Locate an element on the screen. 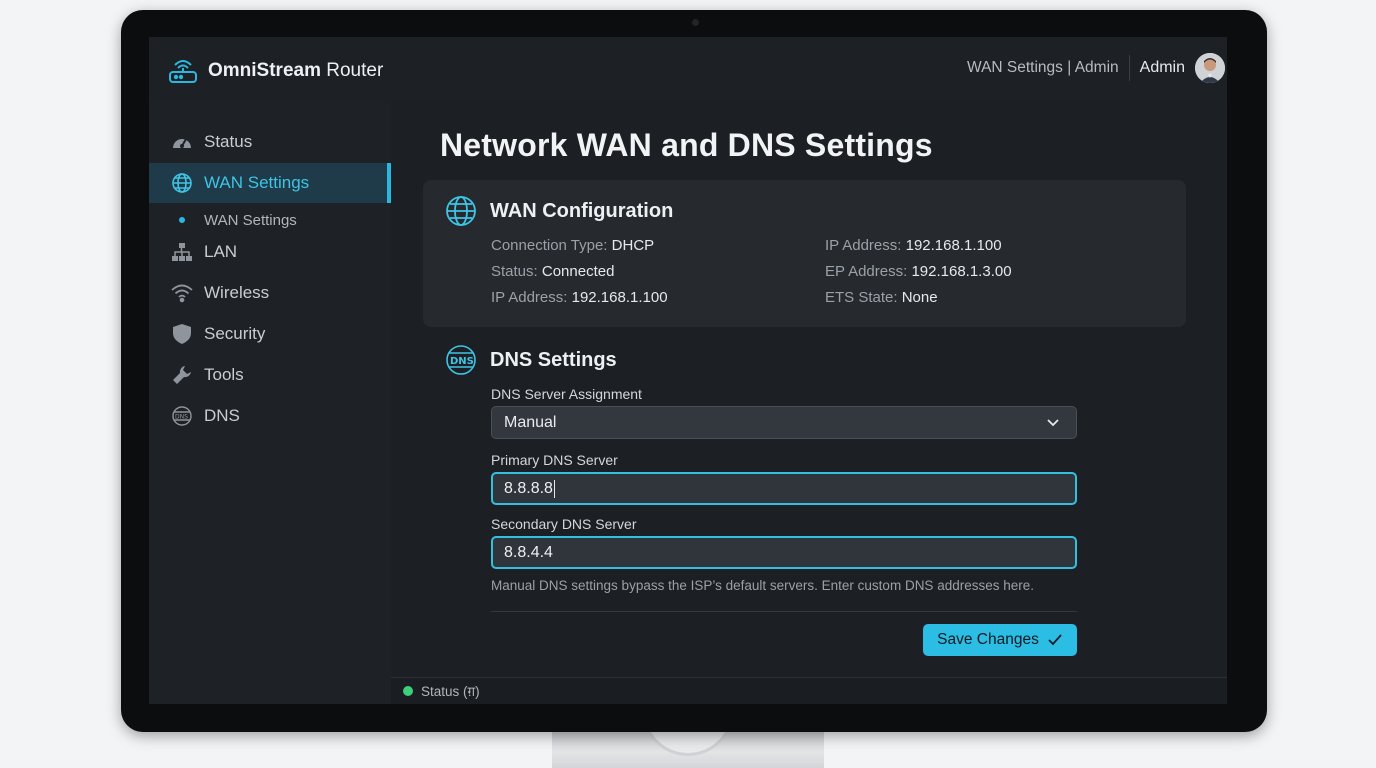 The image size is (1376, 768). header-divider is located at coordinates (1129, 68).